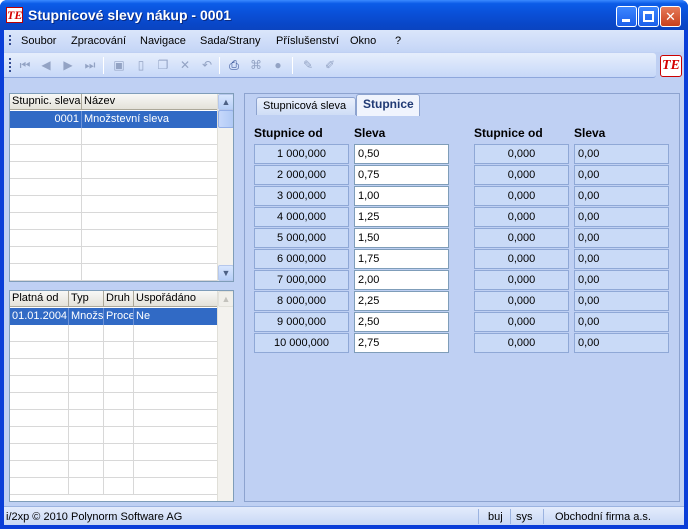 Image resolution: width=688 pixels, height=529 pixels. I want to click on clear-icon: ✐, so click(330, 65).